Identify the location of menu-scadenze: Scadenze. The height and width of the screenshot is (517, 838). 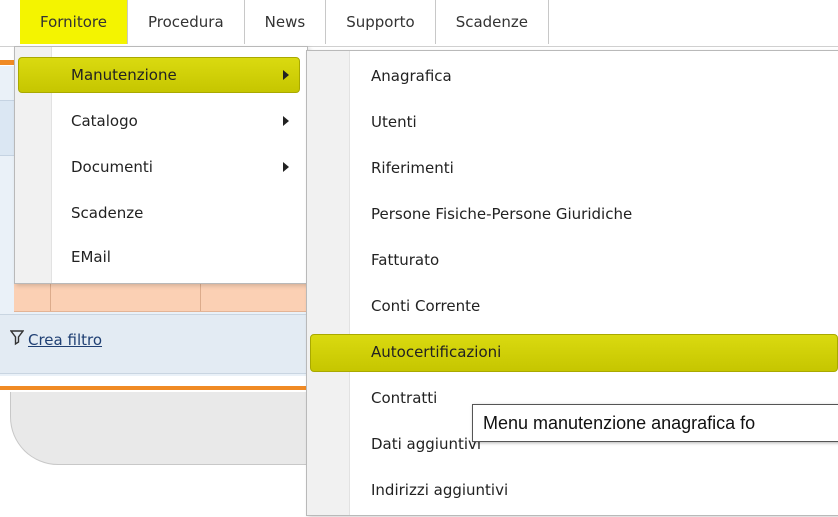
(492, 22).